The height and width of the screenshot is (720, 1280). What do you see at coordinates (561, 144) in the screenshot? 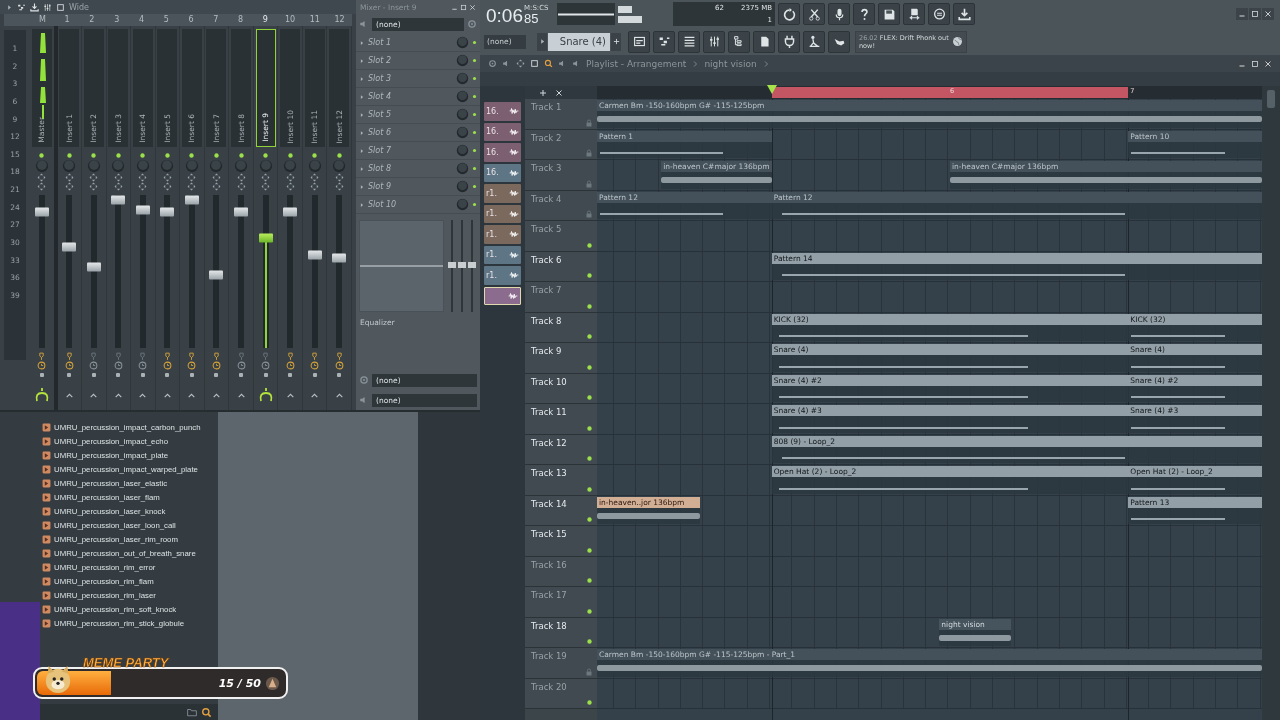
I see `track-header: Track 2` at bounding box center [561, 144].